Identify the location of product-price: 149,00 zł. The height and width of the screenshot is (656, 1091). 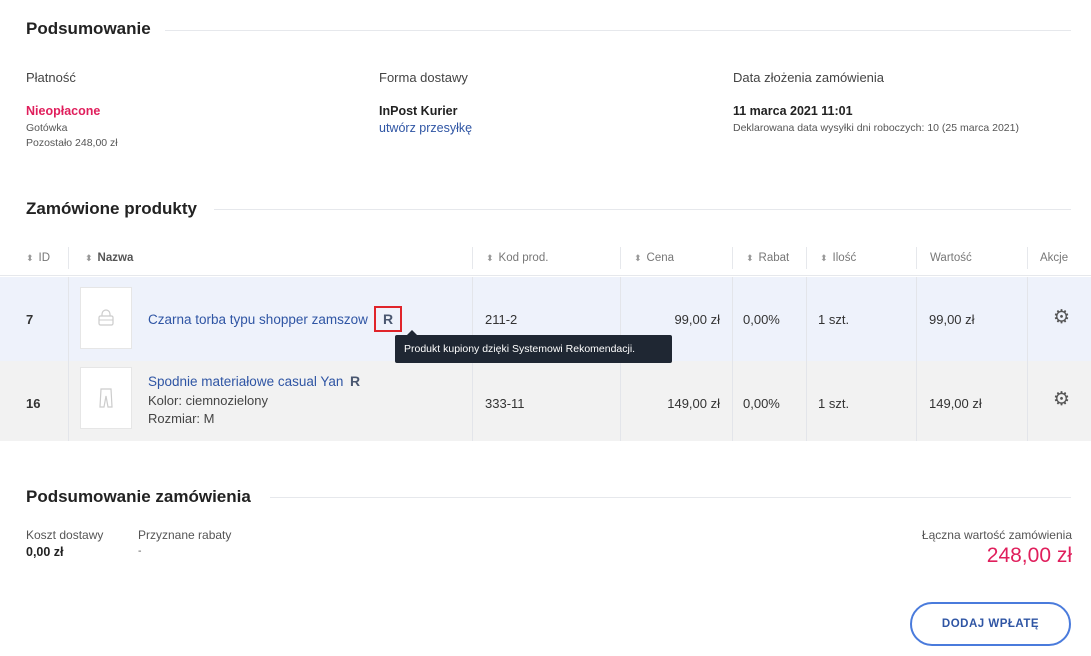
(693, 403).